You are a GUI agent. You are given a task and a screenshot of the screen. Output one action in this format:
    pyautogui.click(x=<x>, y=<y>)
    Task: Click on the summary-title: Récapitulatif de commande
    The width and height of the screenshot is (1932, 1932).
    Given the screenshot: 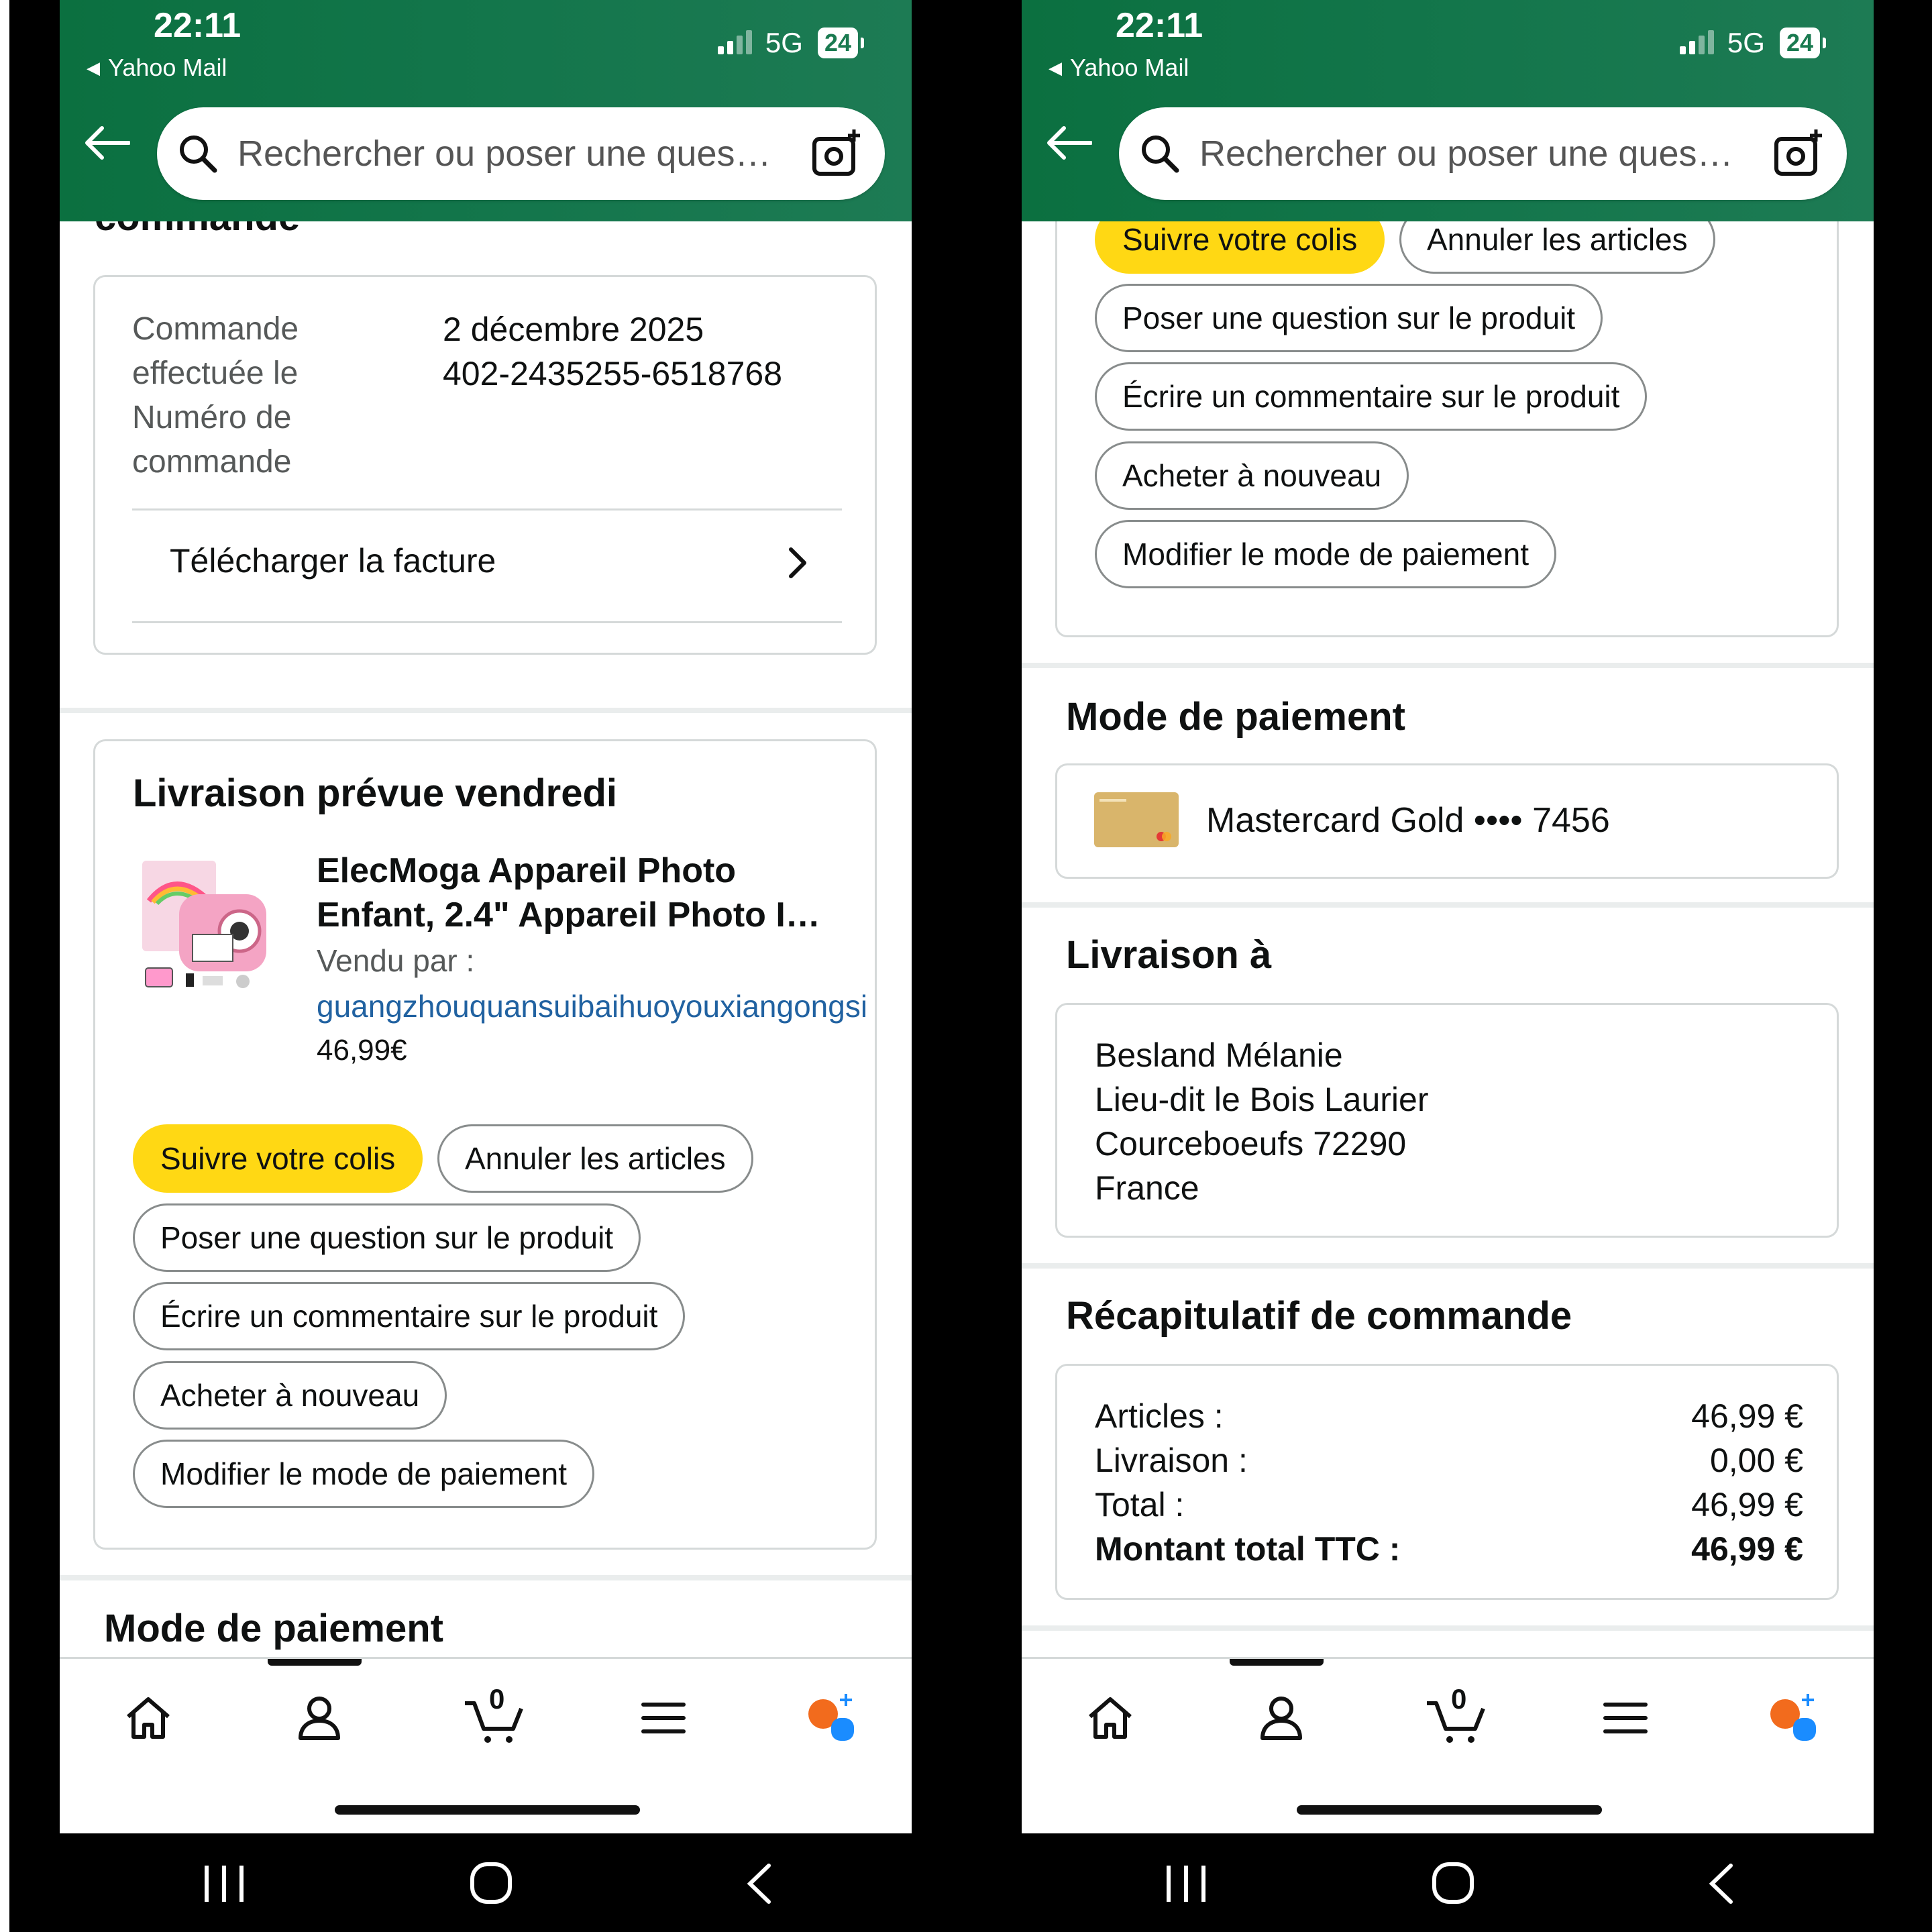 What is the action you would take?
    pyautogui.click(x=1319, y=1316)
    